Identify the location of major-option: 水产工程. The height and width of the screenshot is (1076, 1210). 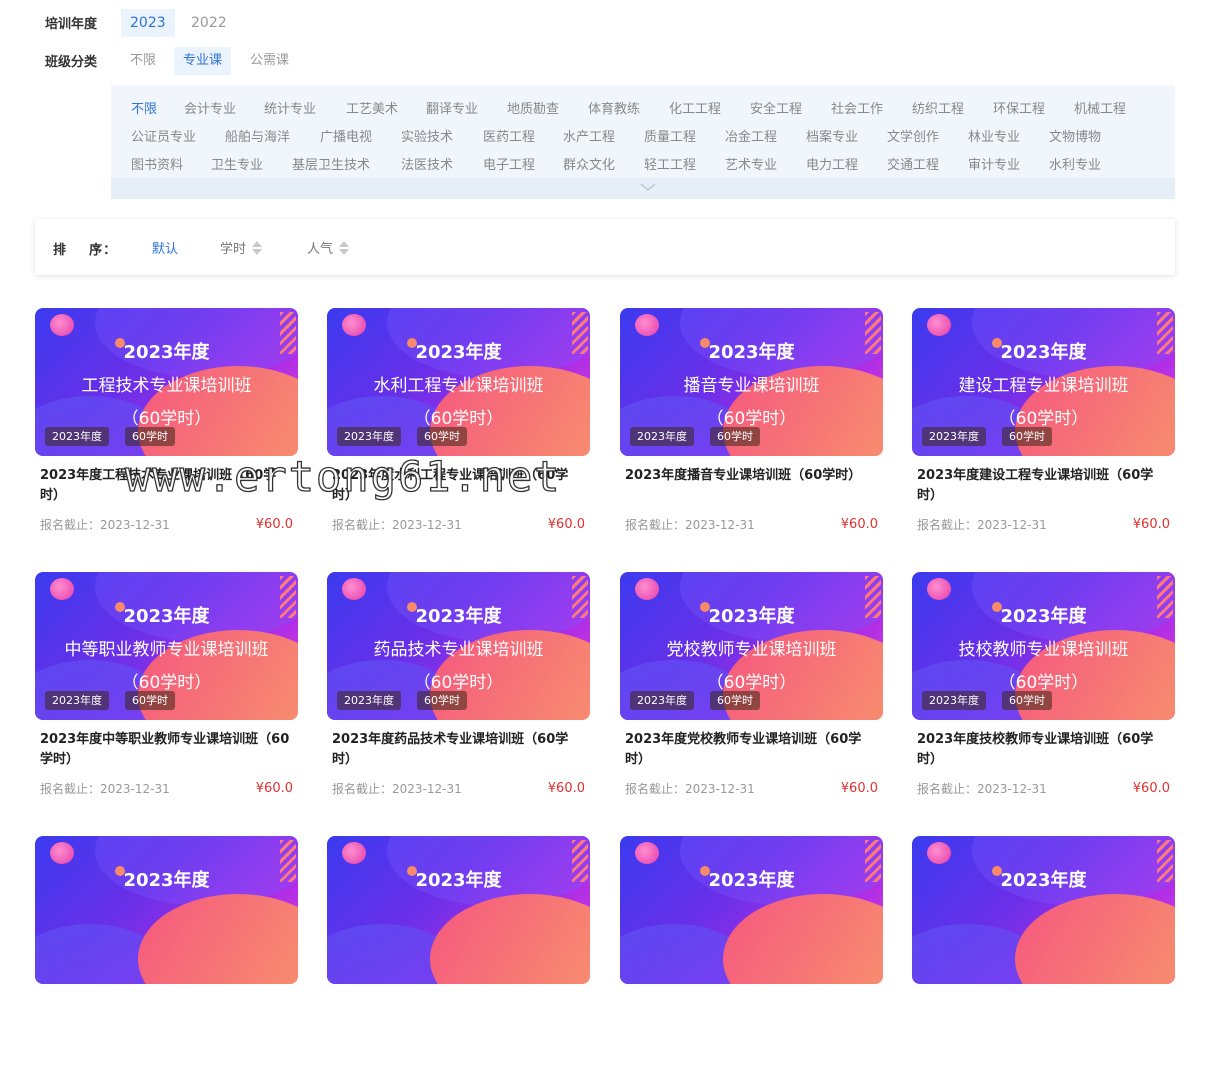
(589, 135).